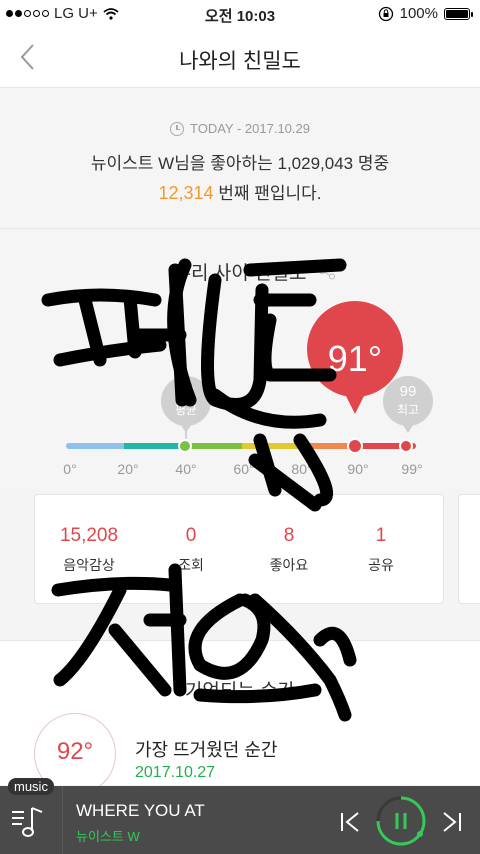  What do you see at coordinates (289, 550) in the screenshot?
I see `stat-likes: 8 좋아요` at bounding box center [289, 550].